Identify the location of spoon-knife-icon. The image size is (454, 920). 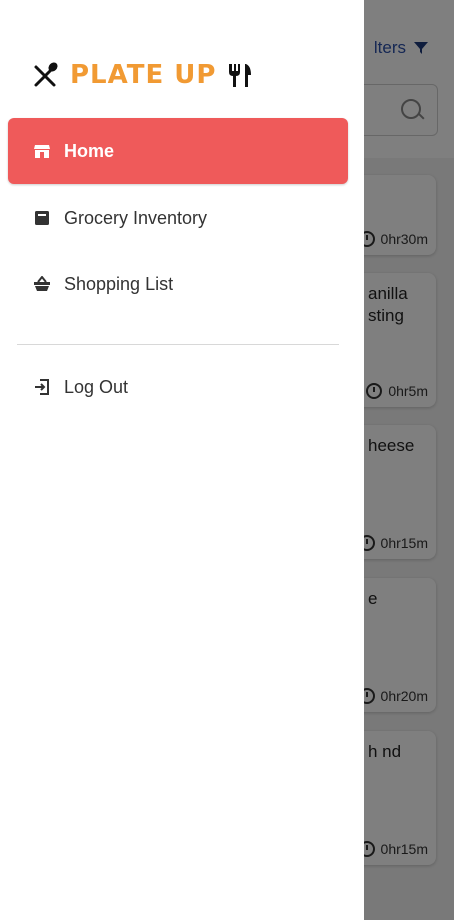
(46, 75).